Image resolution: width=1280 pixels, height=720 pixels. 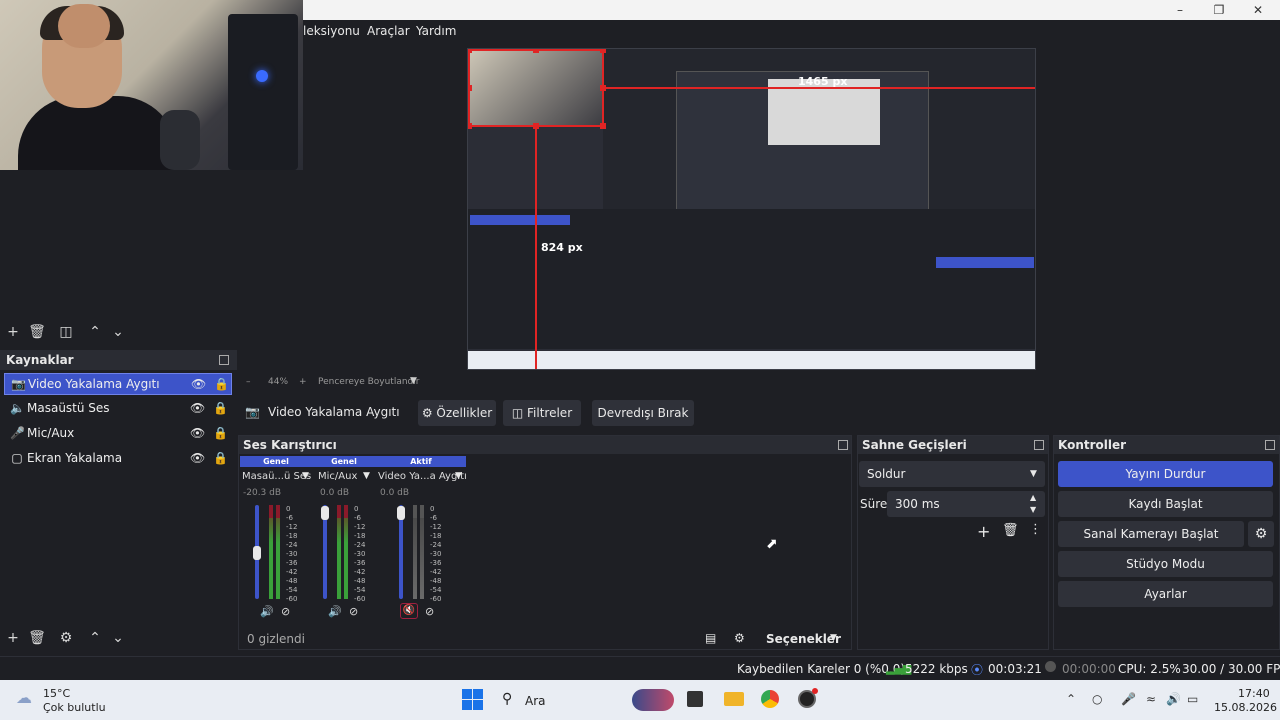 I want to click on menu-item-collections: leksiyonu, so click(x=331, y=31).